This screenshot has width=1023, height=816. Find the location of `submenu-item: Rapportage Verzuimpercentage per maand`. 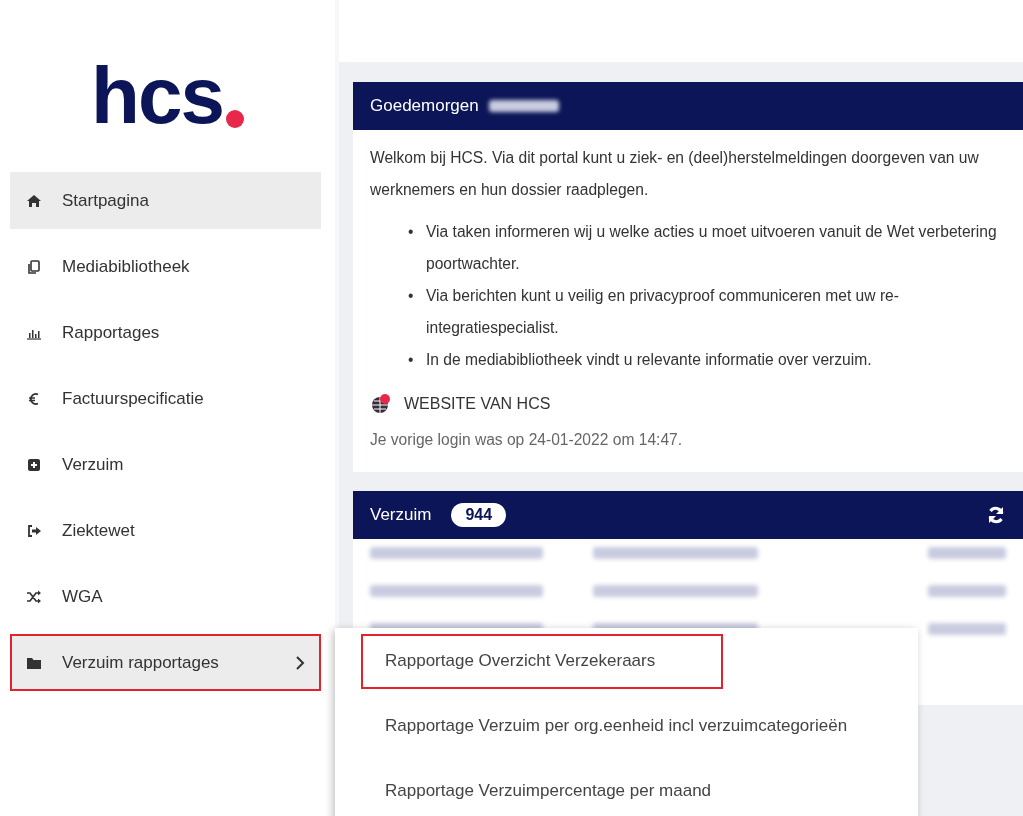

submenu-item: Rapportage Verzuimpercentage per maand is located at coordinates (547, 789).